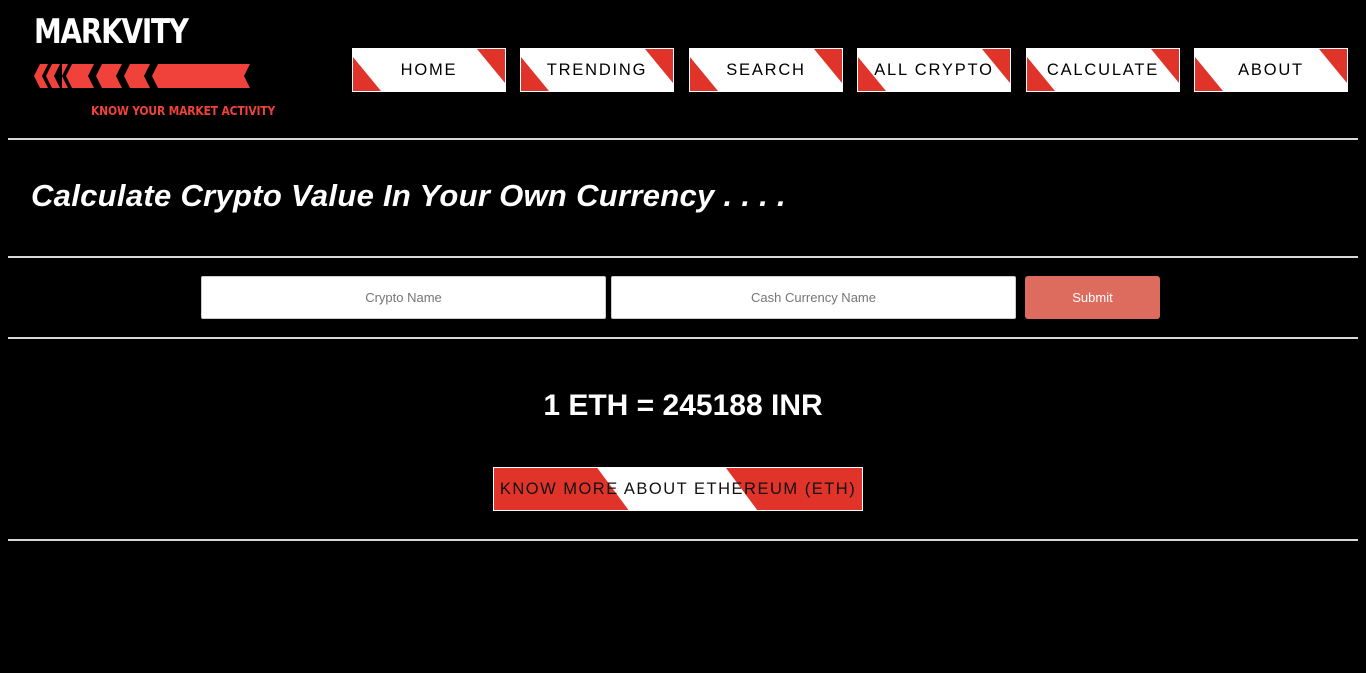 This screenshot has height=673, width=1366. I want to click on nav-home-button: HOME, so click(429, 70).